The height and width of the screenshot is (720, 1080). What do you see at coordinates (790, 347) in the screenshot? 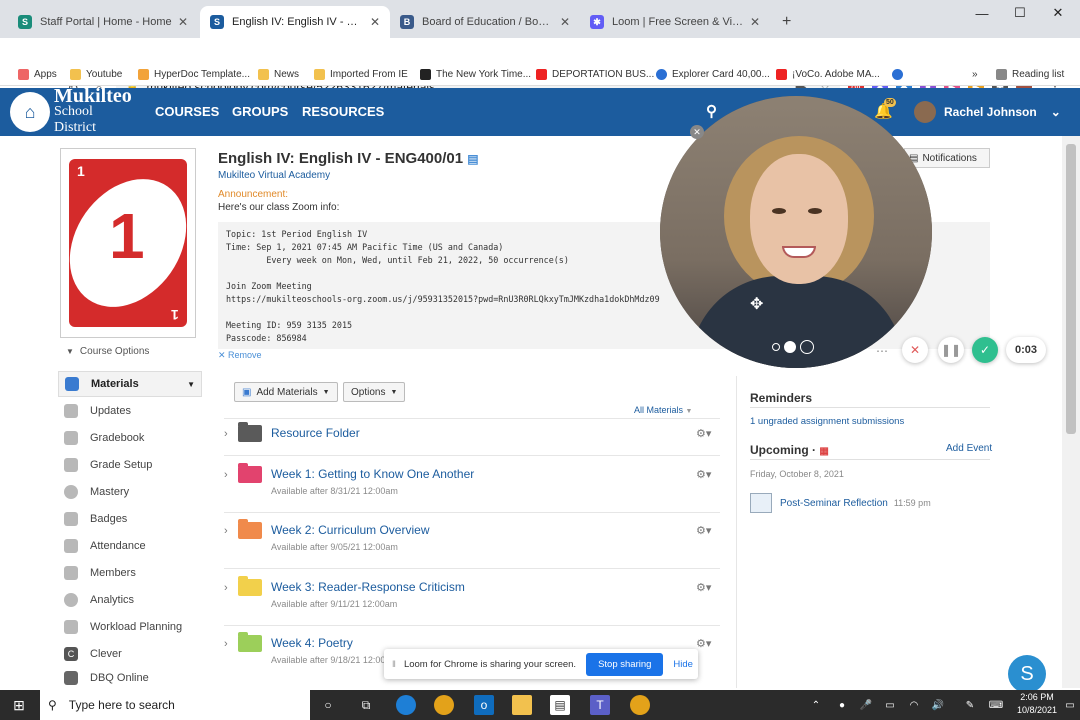
I see `size-medium-dot` at bounding box center [790, 347].